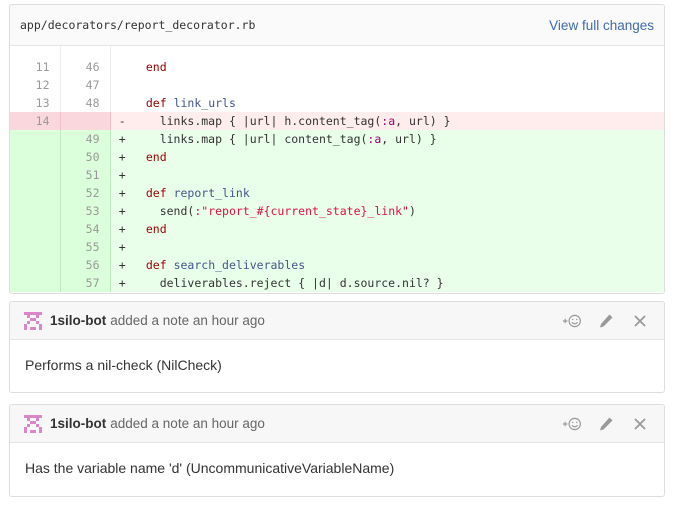 This screenshot has height=505, width=676. What do you see at coordinates (85, 265) in the screenshot?
I see `new-line-number: 56` at bounding box center [85, 265].